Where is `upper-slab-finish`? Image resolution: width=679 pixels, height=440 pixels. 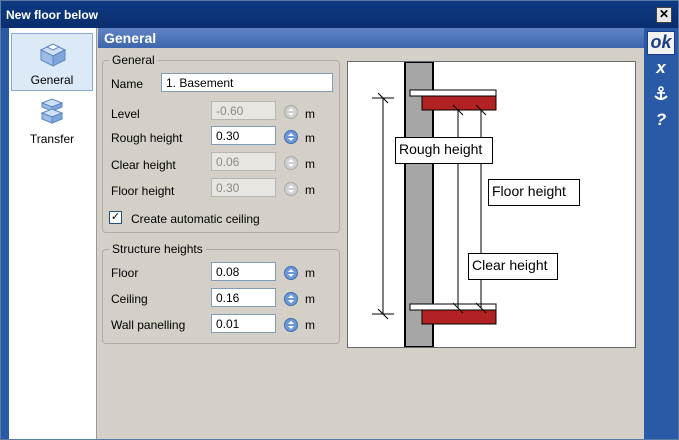 upper-slab-finish is located at coordinates (453, 93).